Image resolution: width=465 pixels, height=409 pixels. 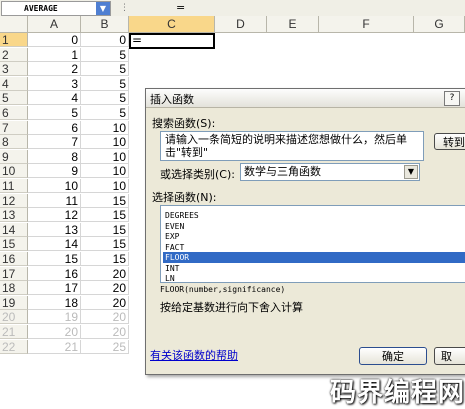 What do you see at coordinates (292, 146) in the screenshot?
I see `search-function-input: 请输入一条简短的说明来描述您想做什么，然后单击"转到"` at bounding box center [292, 146].